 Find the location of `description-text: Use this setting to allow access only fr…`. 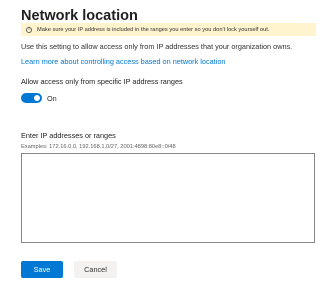

description-text: Use this setting to allow access only fr… is located at coordinates (157, 46).